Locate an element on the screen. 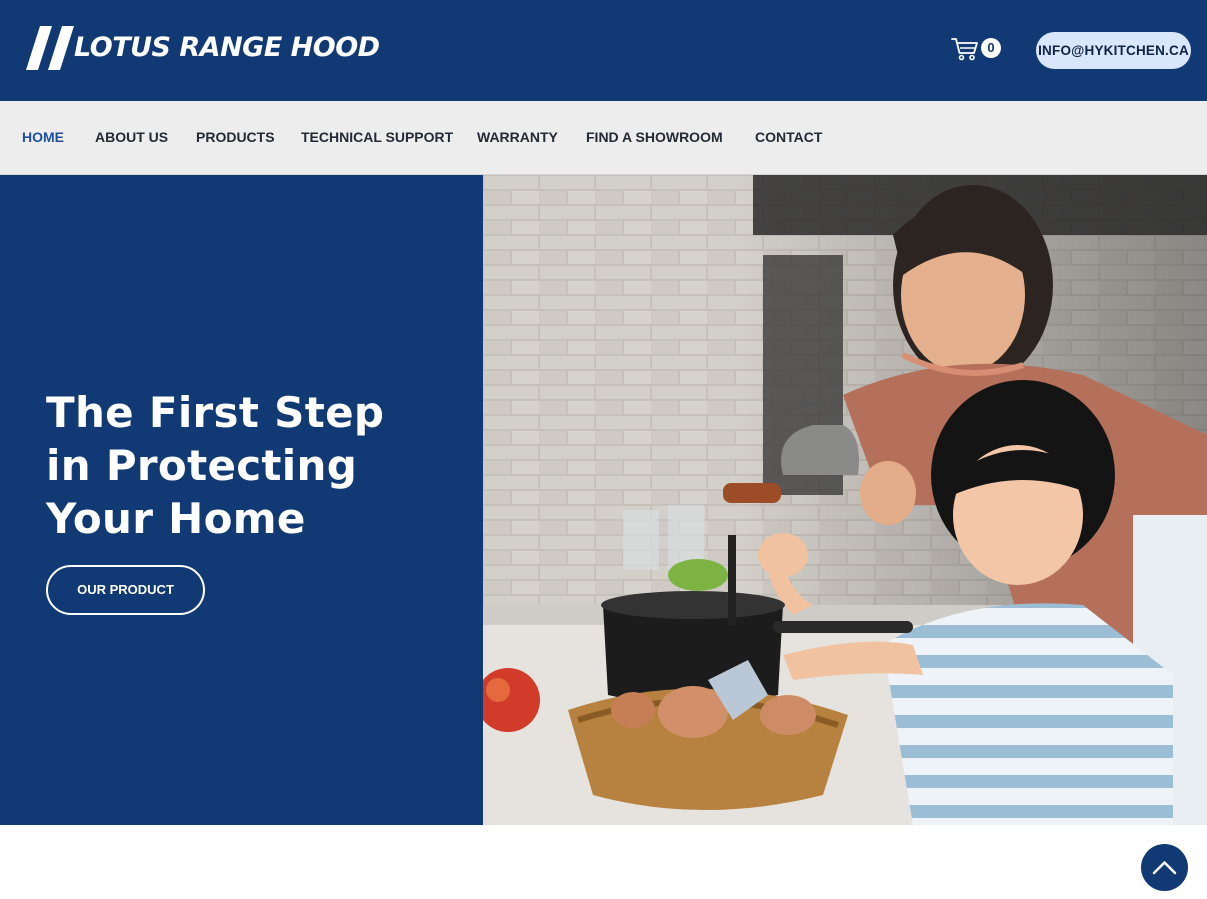 The width and height of the screenshot is (1207, 899). nav-item-warranty: WARRANTY is located at coordinates (517, 138).